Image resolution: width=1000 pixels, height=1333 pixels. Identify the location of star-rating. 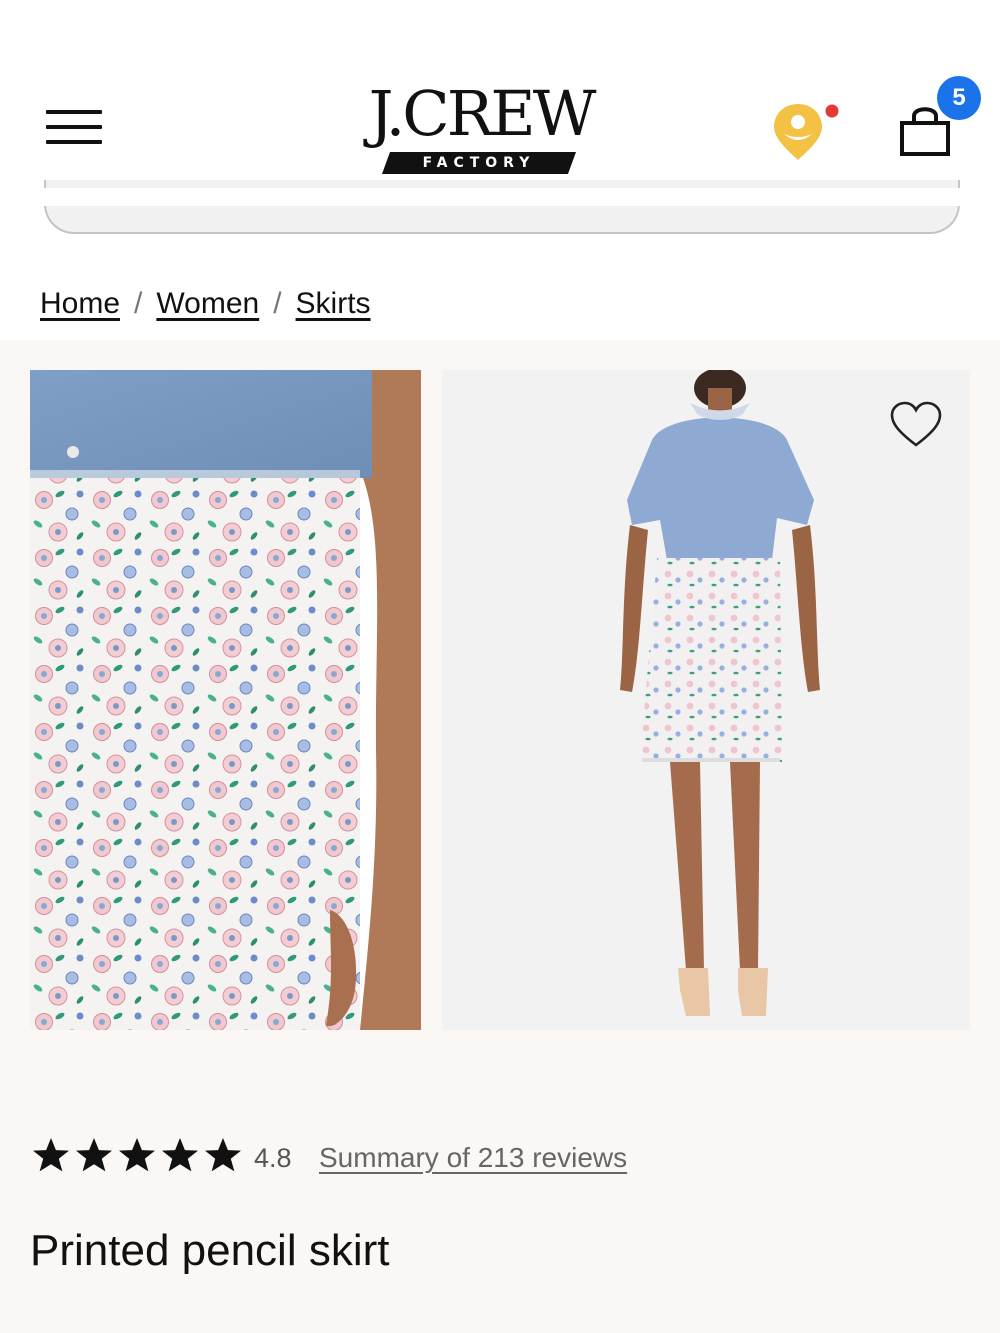
(137, 1155).